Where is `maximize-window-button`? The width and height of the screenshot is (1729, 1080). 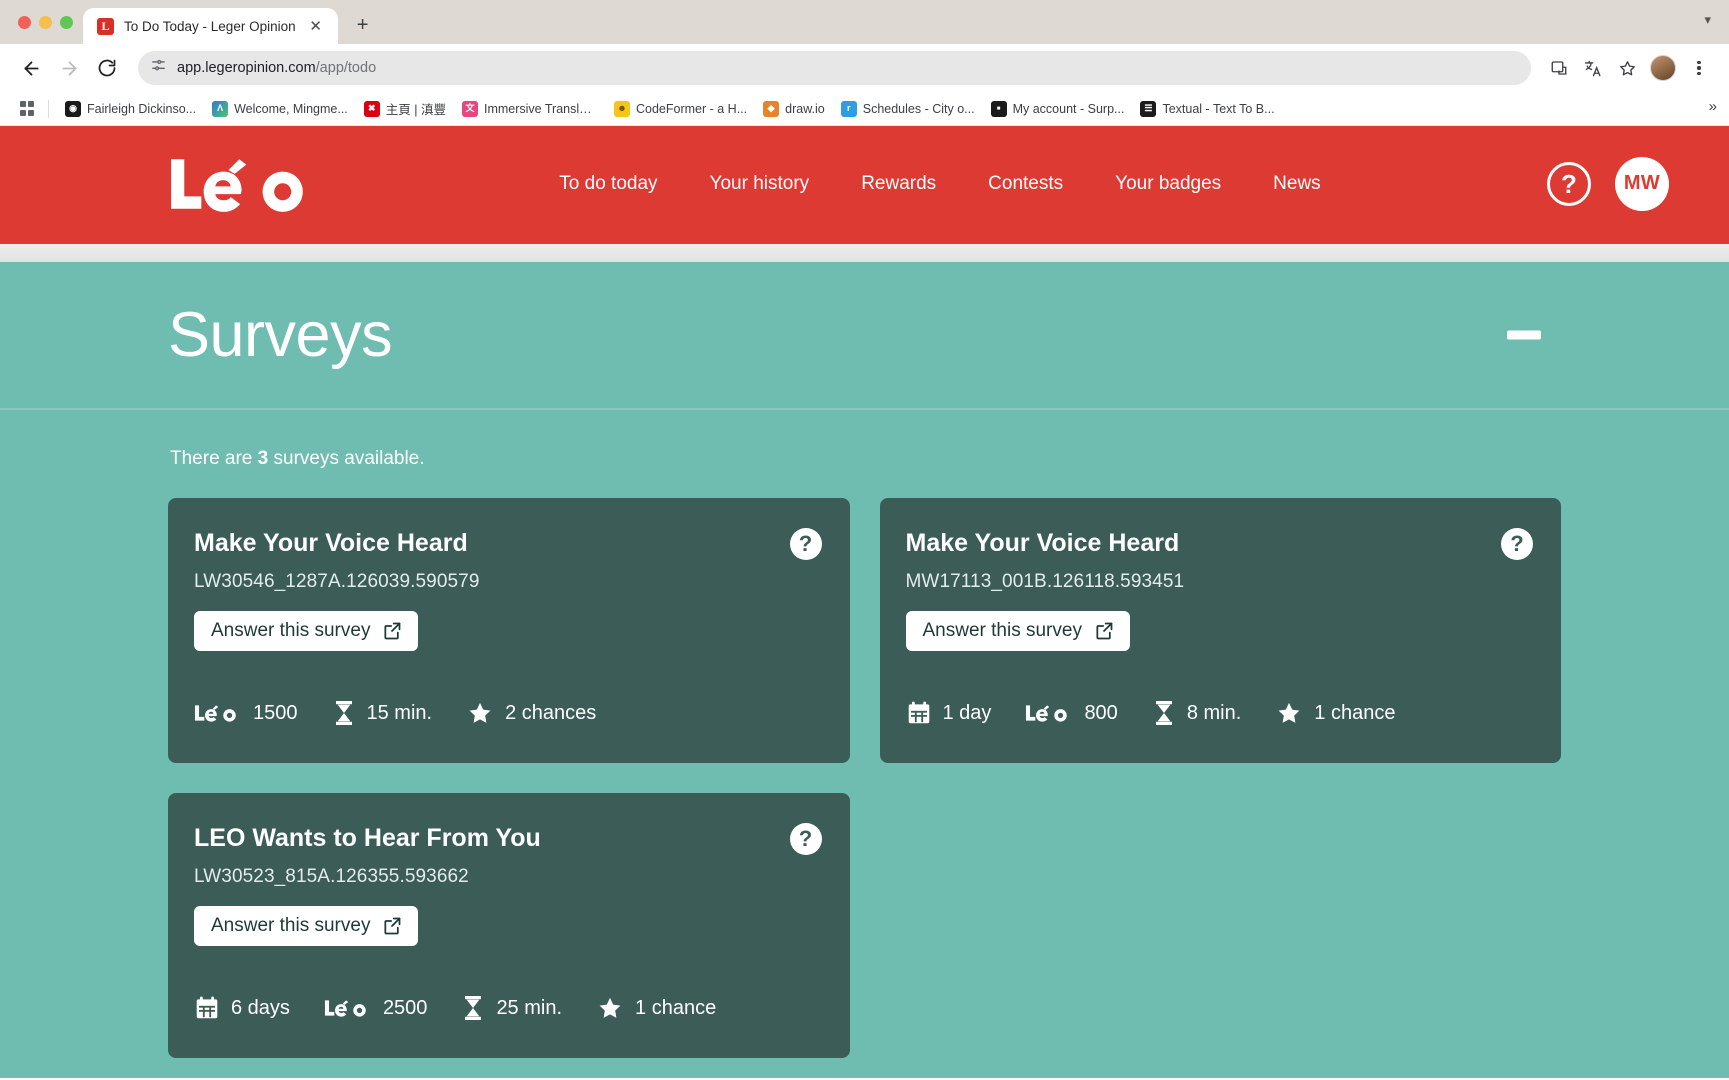 maximize-window-button is located at coordinates (66, 22).